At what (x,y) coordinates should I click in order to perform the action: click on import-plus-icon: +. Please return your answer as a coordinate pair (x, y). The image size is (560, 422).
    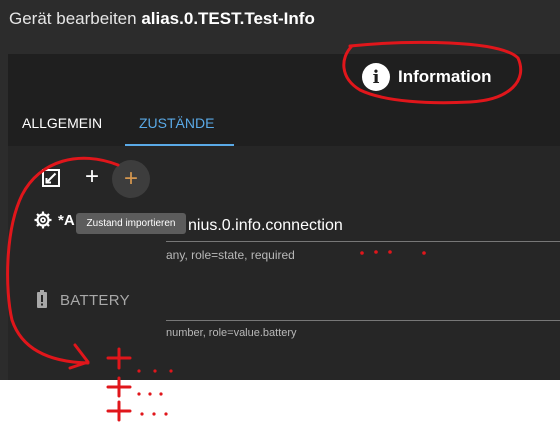
    Looking at the image, I should click on (130, 178).